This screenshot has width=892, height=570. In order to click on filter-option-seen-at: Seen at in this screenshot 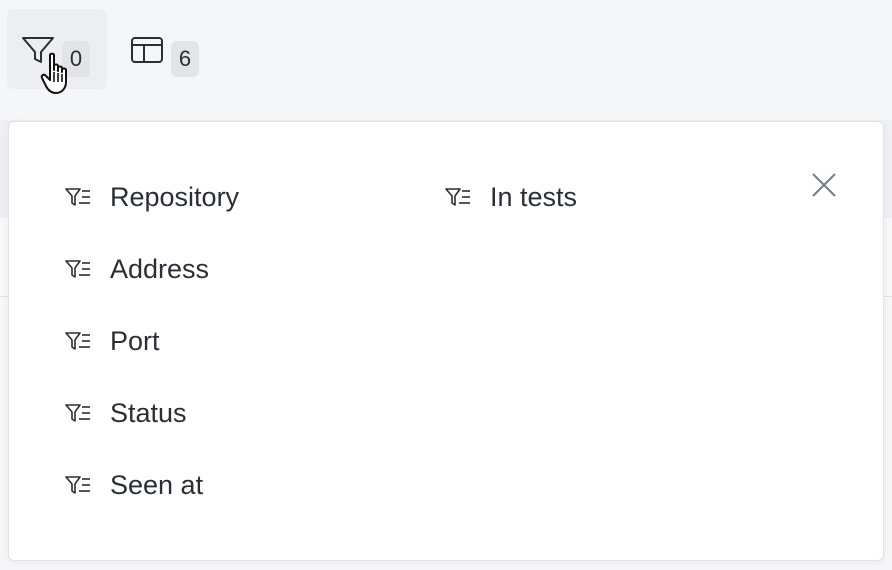, I will do `click(134, 485)`.